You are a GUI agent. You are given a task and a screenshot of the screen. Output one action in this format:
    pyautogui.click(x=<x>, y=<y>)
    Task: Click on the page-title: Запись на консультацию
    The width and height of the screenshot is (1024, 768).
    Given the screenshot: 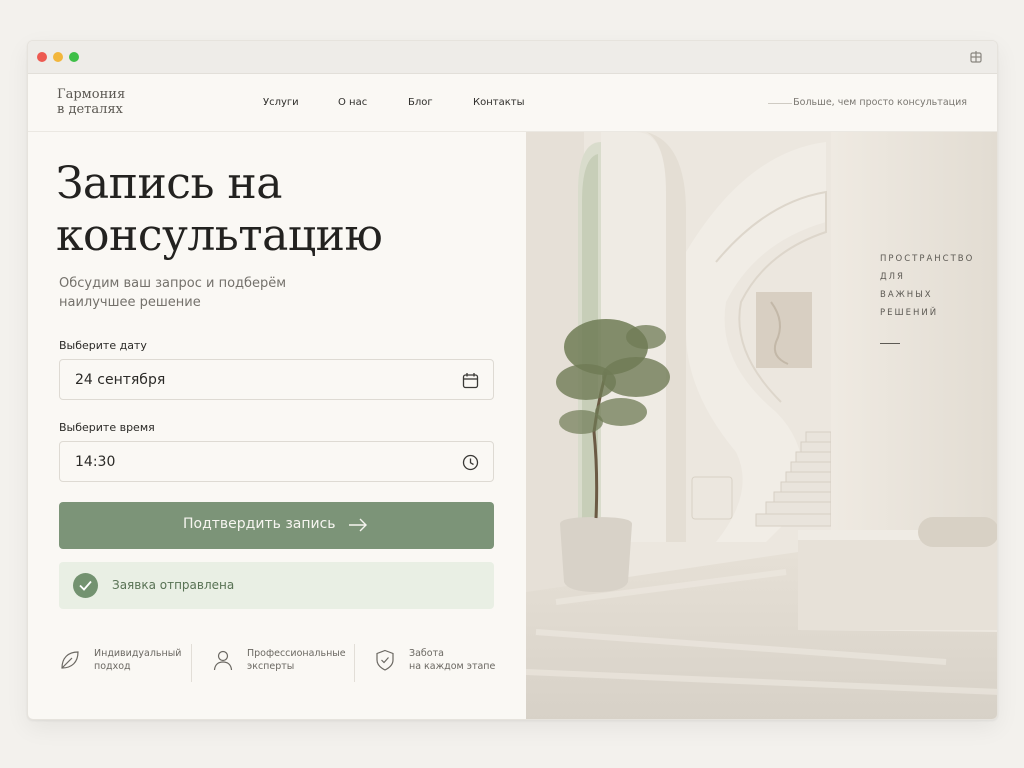 What is the action you would take?
    pyautogui.click(x=219, y=210)
    